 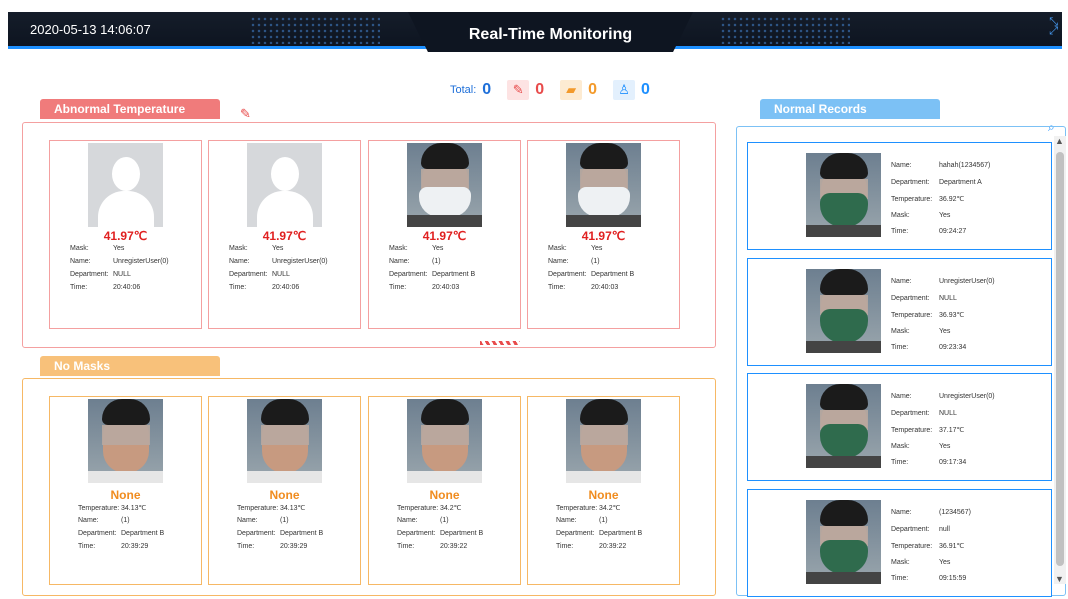 I want to click on datetime-display: 2020-05-13 14:06:07, so click(x=90, y=29).